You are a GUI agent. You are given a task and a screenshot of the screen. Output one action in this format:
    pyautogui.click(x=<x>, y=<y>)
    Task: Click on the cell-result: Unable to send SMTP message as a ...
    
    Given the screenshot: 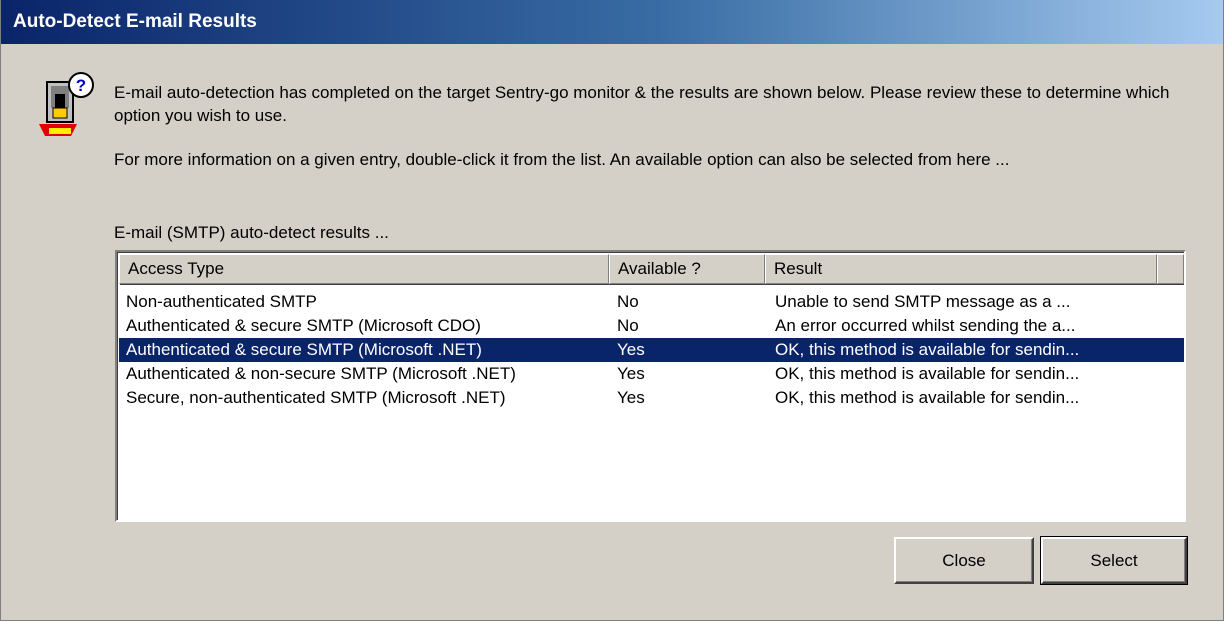 What is the action you would take?
    pyautogui.click(x=923, y=301)
    